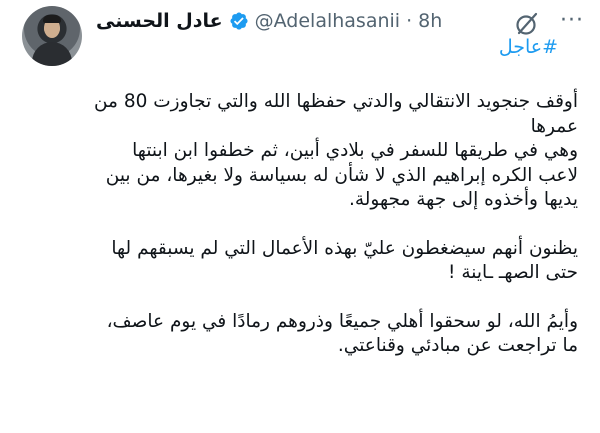  What do you see at coordinates (430, 21) in the screenshot?
I see `timestamp: 8h` at bounding box center [430, 21].